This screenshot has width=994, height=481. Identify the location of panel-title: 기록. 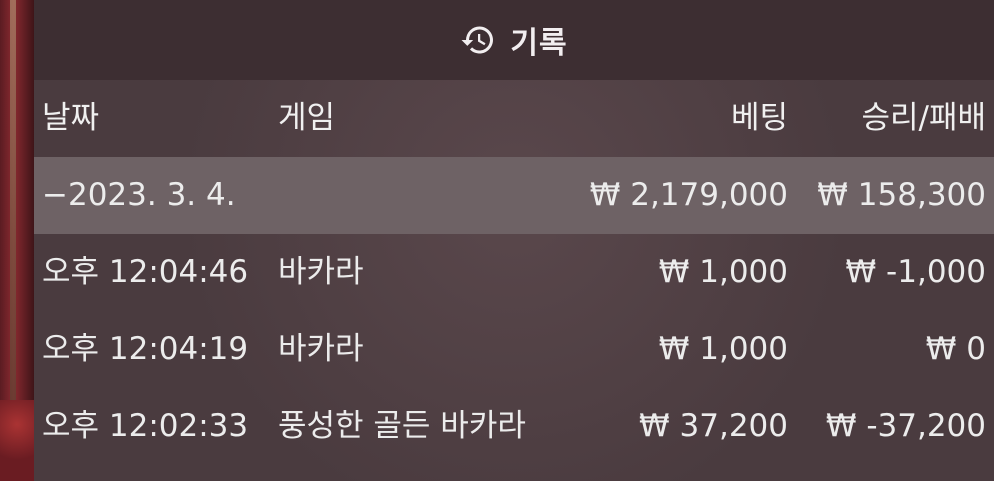
(539, 43).